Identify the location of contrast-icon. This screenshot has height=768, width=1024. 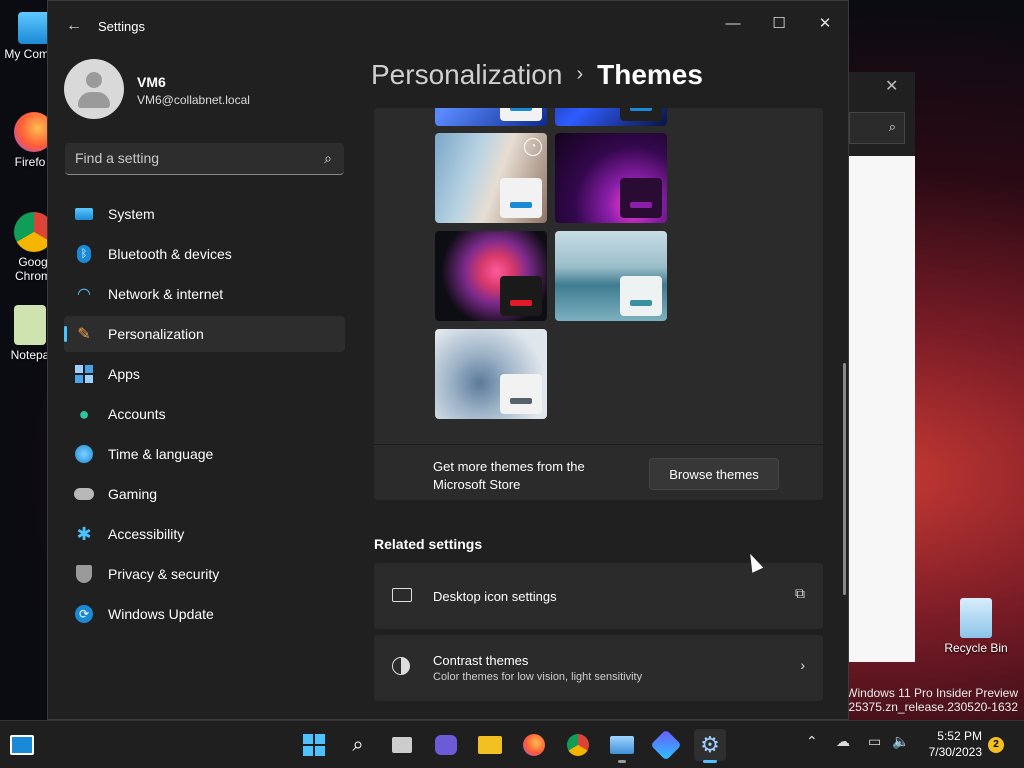
(402, 667).